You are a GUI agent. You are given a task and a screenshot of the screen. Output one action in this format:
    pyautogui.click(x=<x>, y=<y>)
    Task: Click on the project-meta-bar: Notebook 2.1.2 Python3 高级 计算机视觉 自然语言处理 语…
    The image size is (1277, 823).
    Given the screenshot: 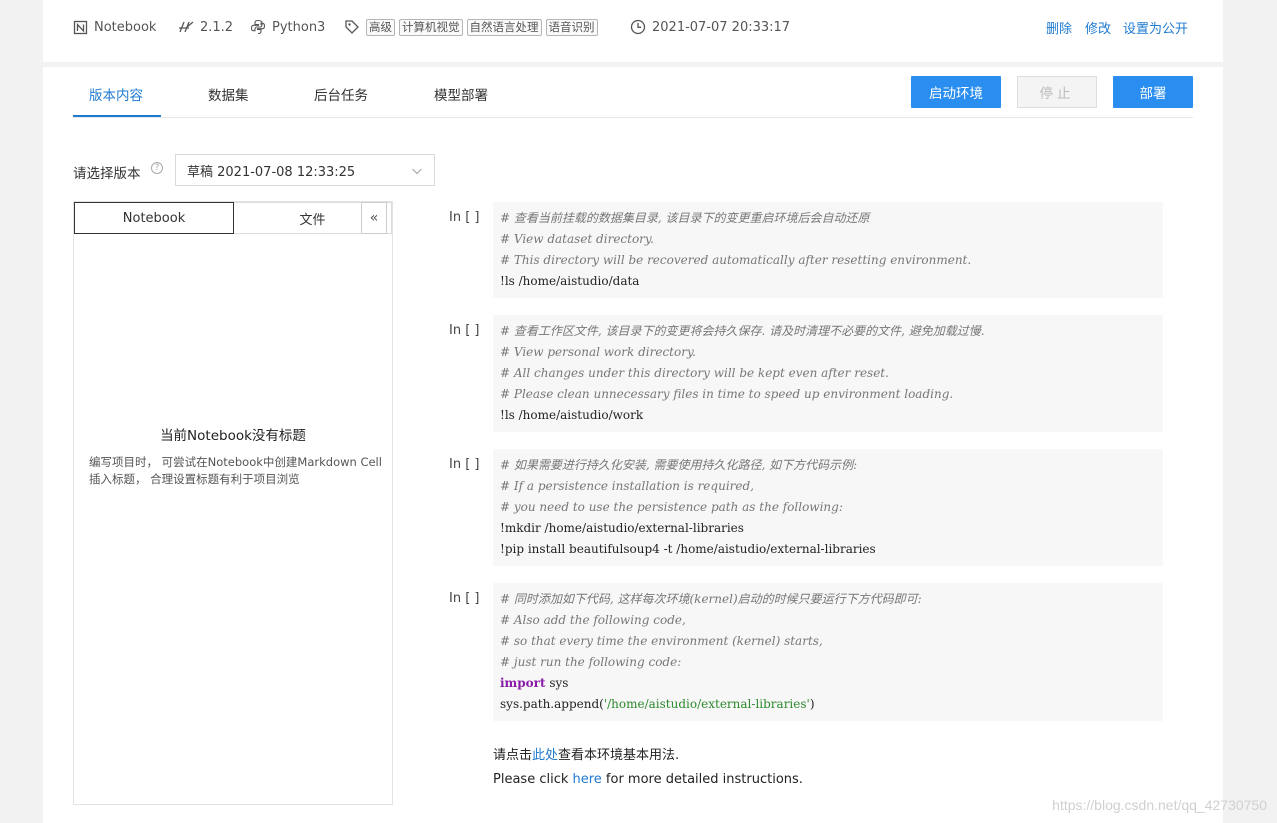 What is the action you would take?
    pyautogui.click(x=633, y=31)
    